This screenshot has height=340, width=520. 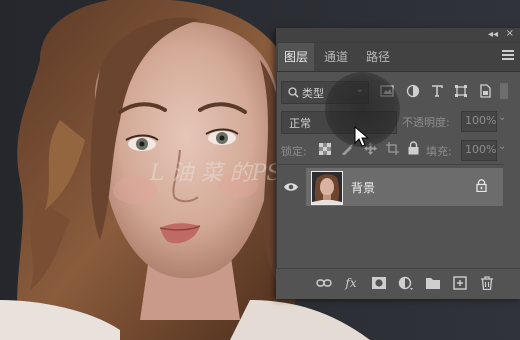 I want to click on blend-mode-select: 正常, so click(x=339, y=122).